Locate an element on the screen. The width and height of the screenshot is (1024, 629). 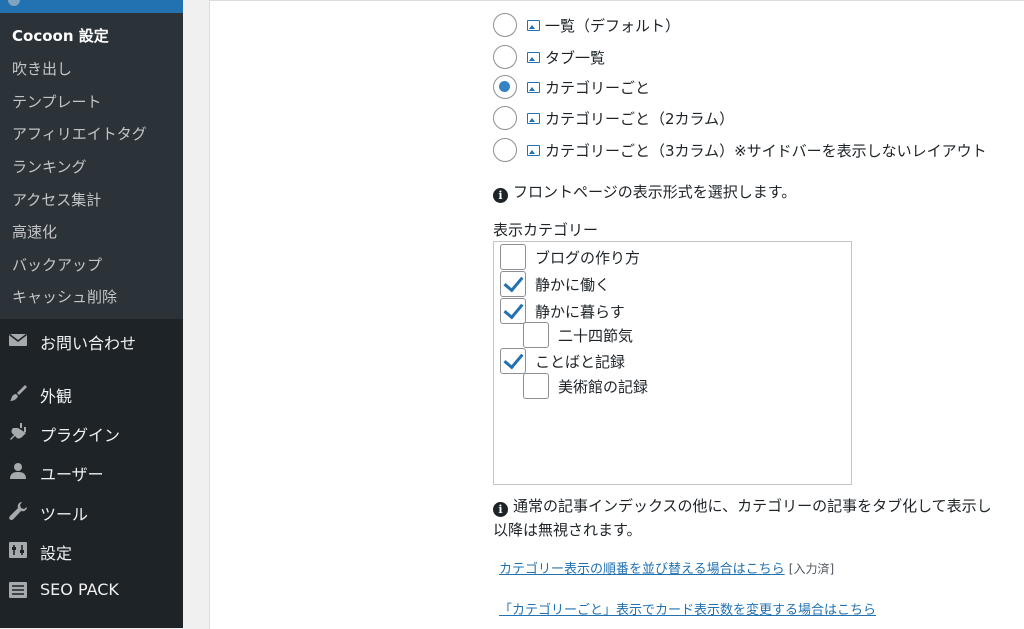
front-page-help: i フロントページの表示形式を選択します。 is located at coordinates (644, 192).